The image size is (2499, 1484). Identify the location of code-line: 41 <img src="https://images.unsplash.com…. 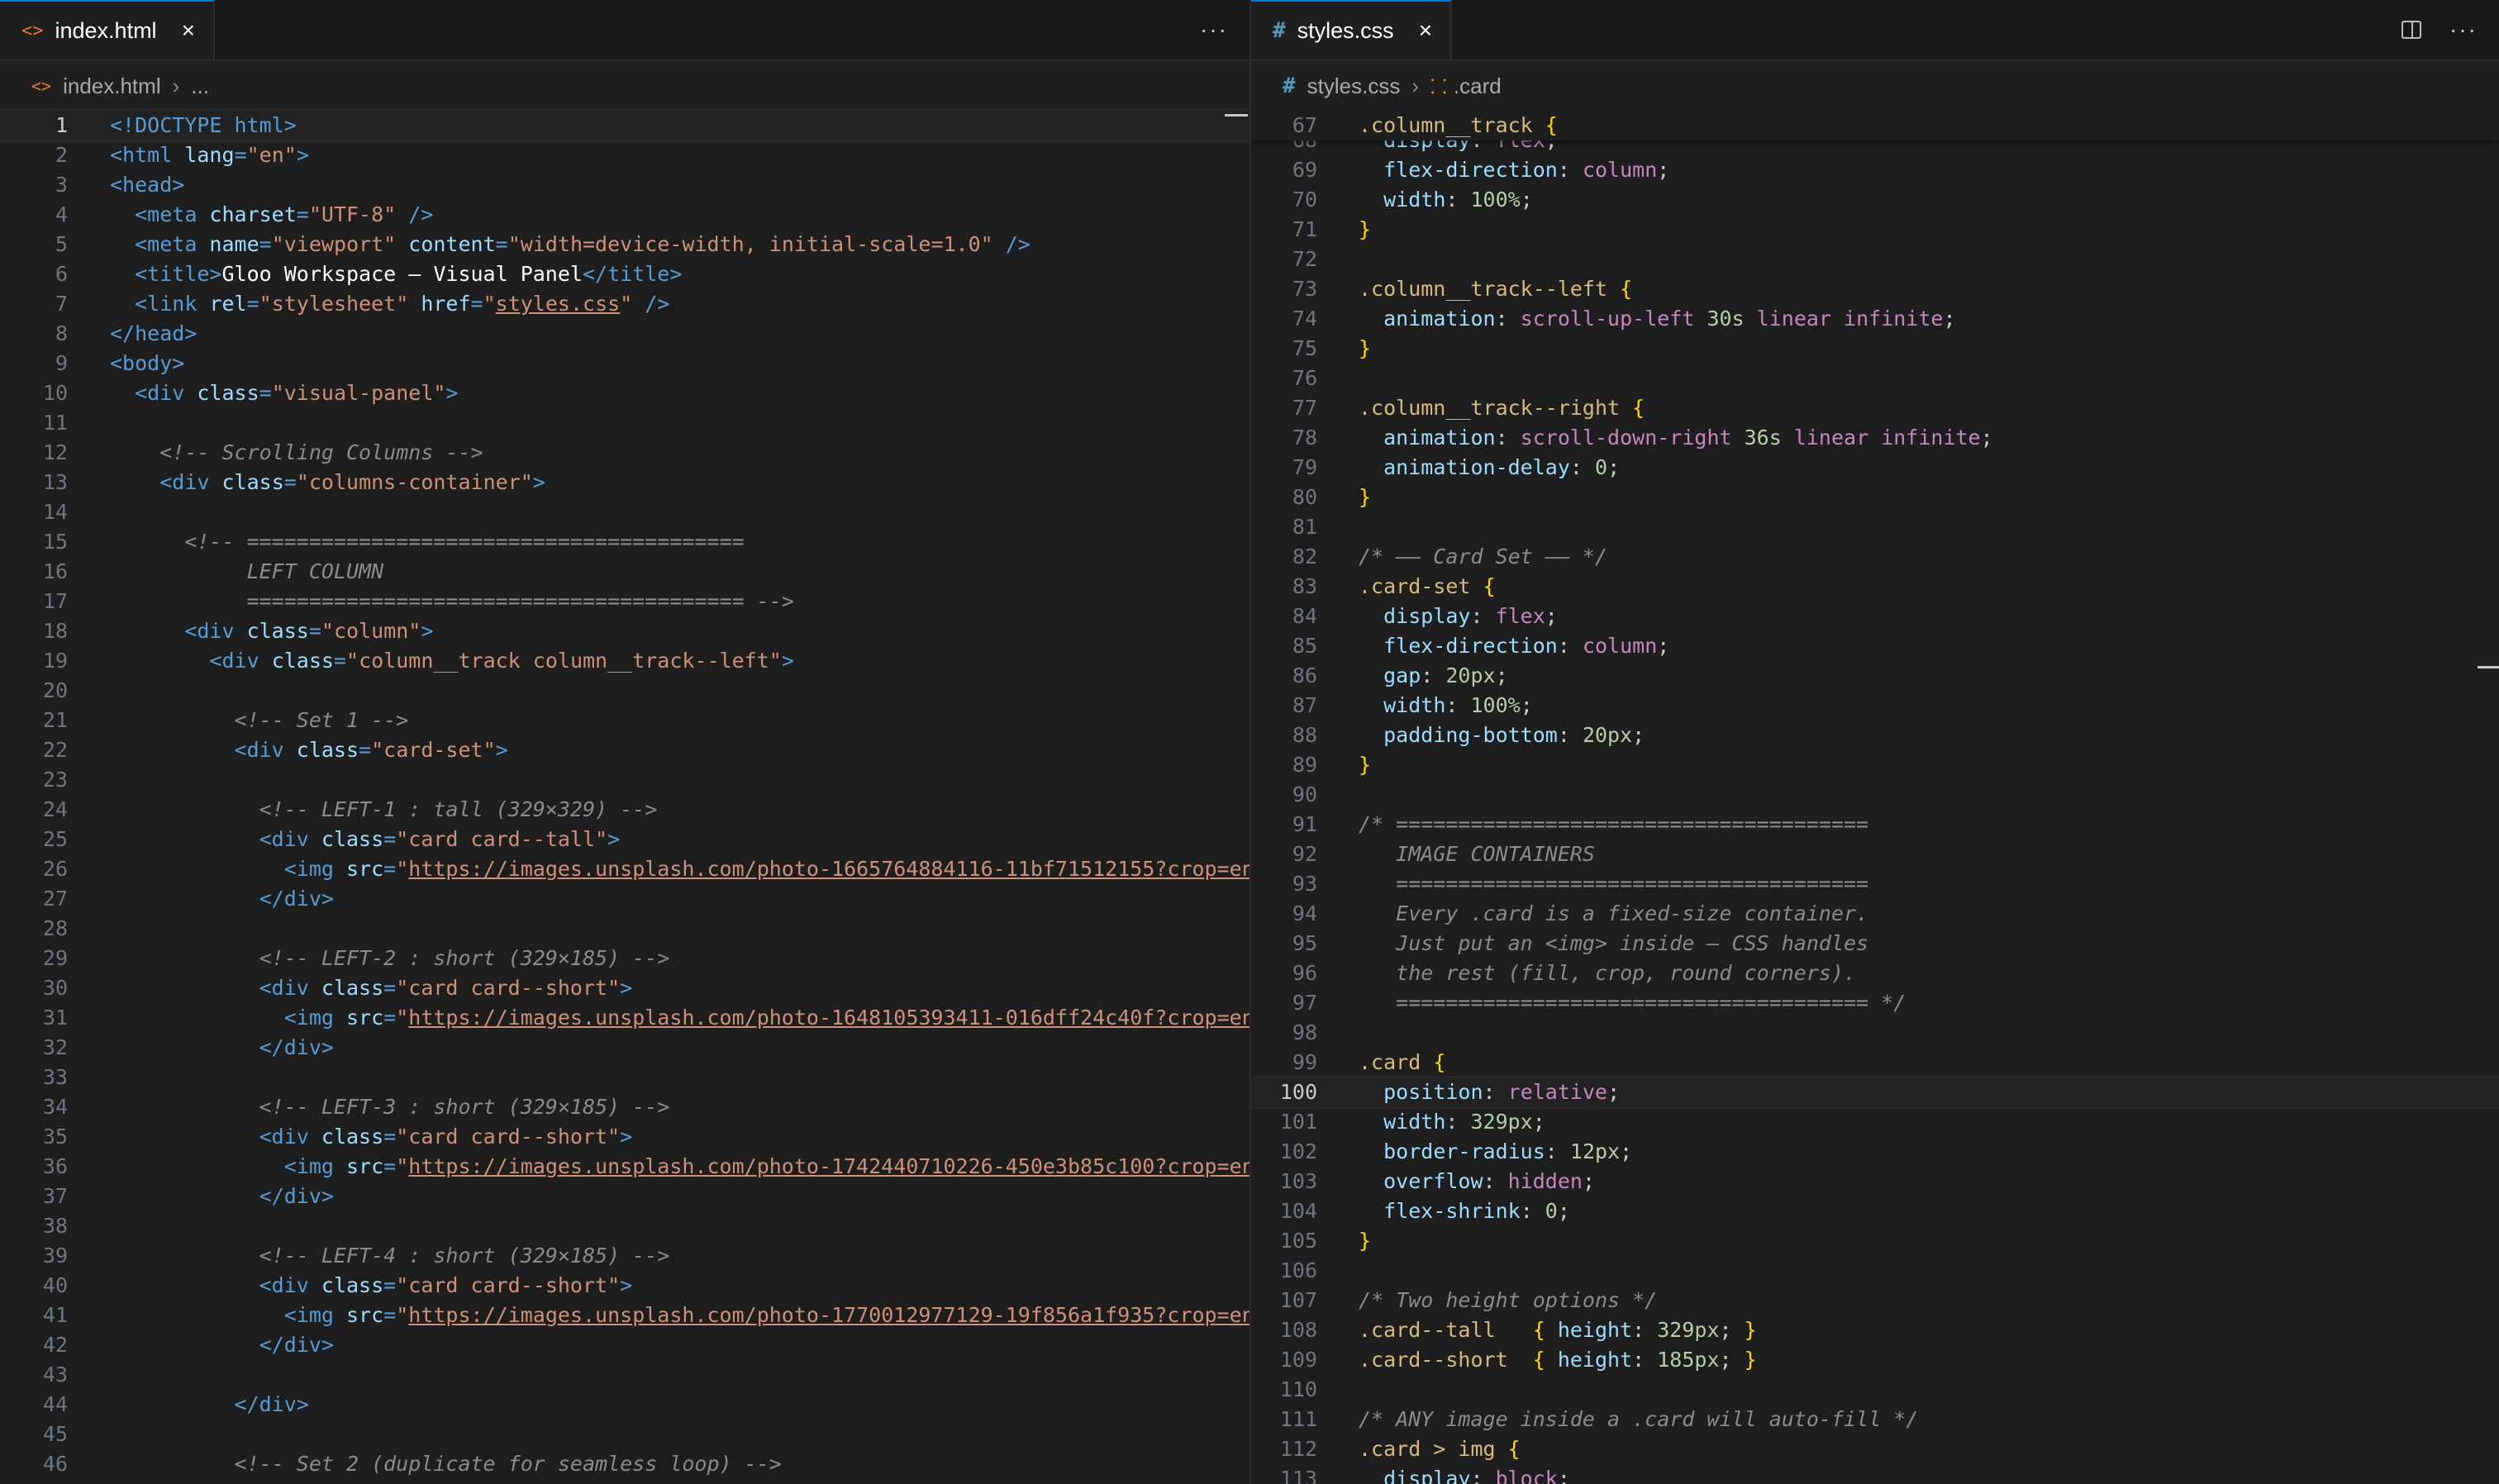
(625, 1315).